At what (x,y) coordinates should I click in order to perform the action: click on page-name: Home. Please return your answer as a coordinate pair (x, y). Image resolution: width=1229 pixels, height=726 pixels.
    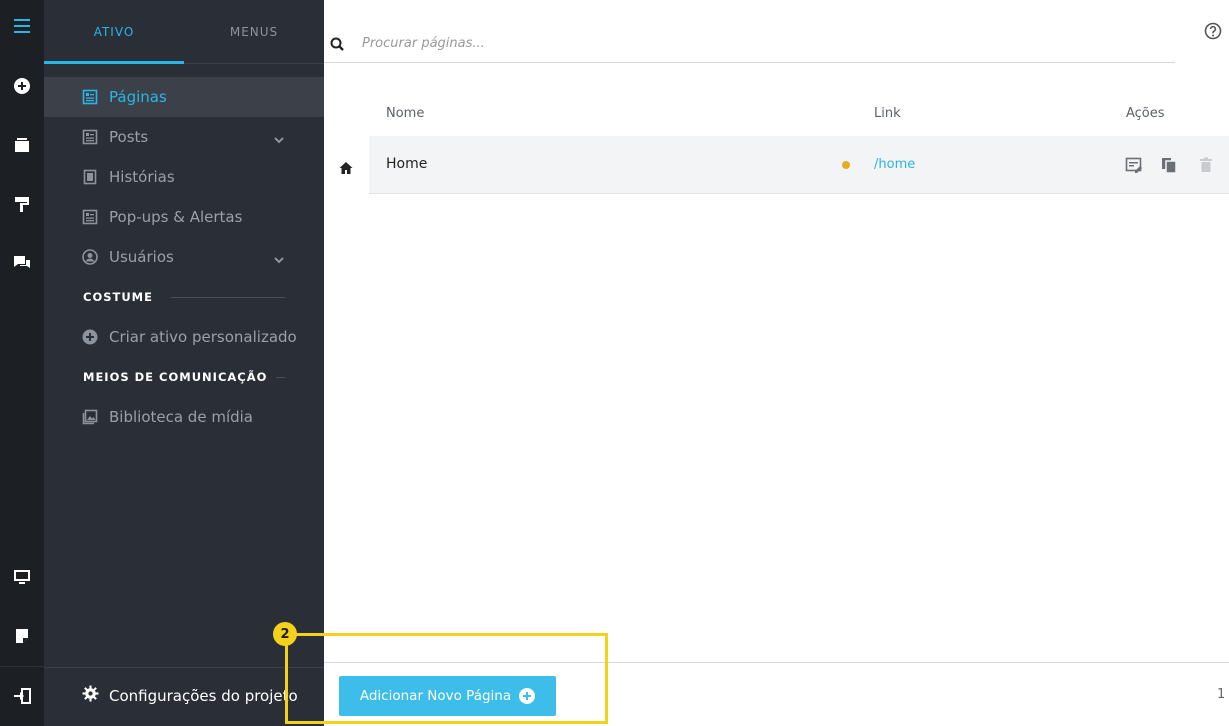
    Looking at the image, I should click on (406, 164).